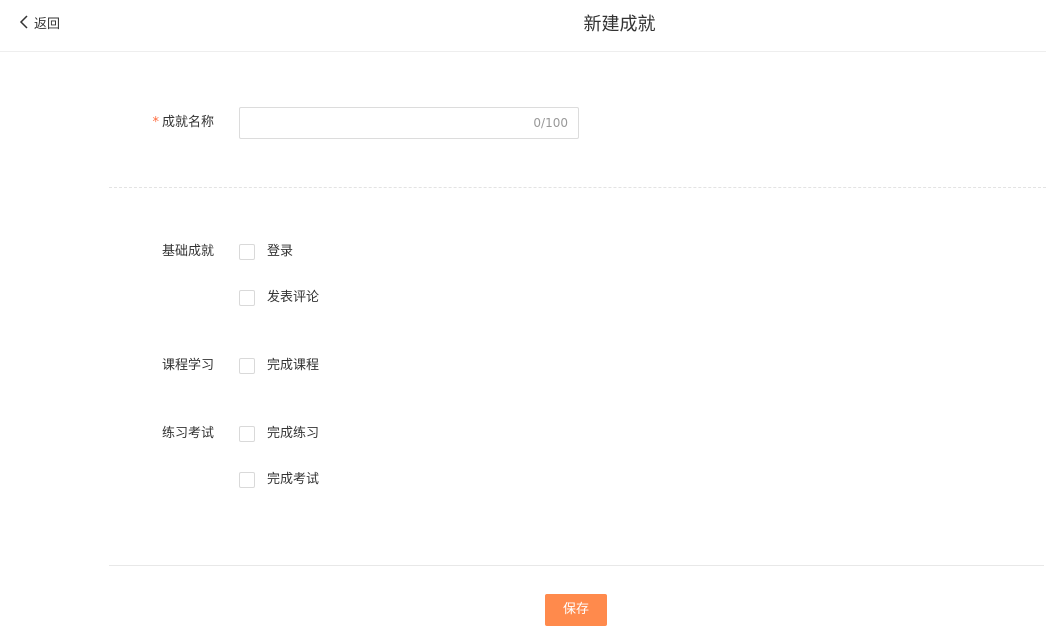 The image size is (1046, 637). What do you see at coordinates (550, 123) in the screenshot?
I see `name-char-counter: 0/100` at bounding box center [550, 123].